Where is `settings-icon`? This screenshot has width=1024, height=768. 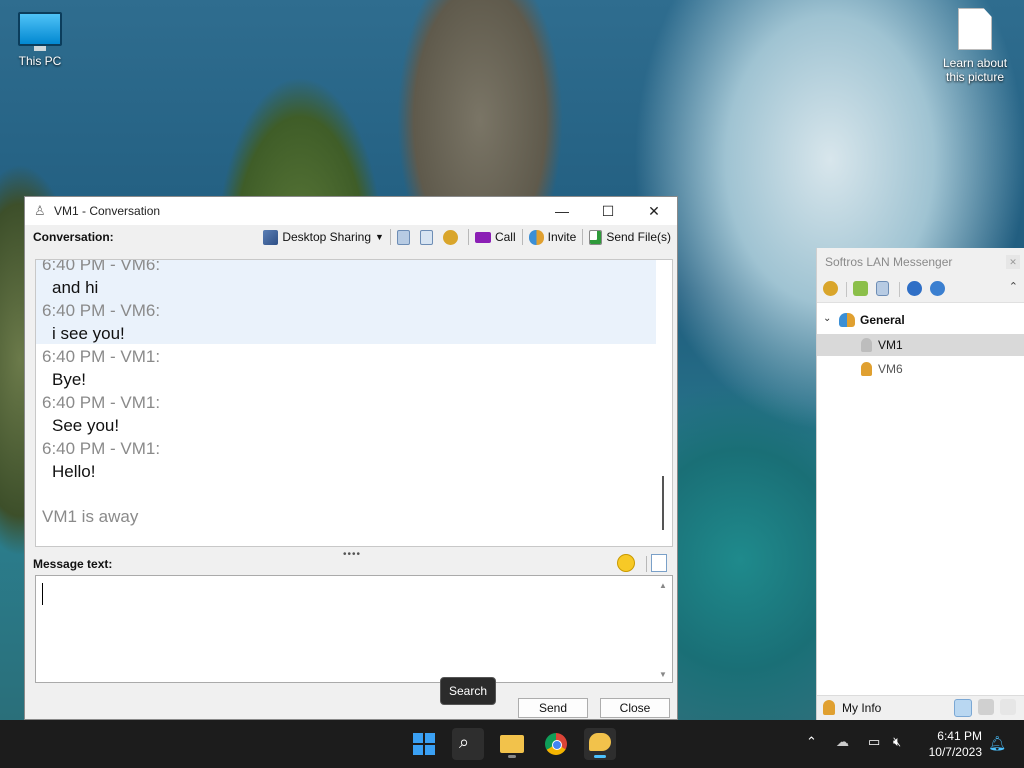
settings-icon is located at coordinates (830, 288).